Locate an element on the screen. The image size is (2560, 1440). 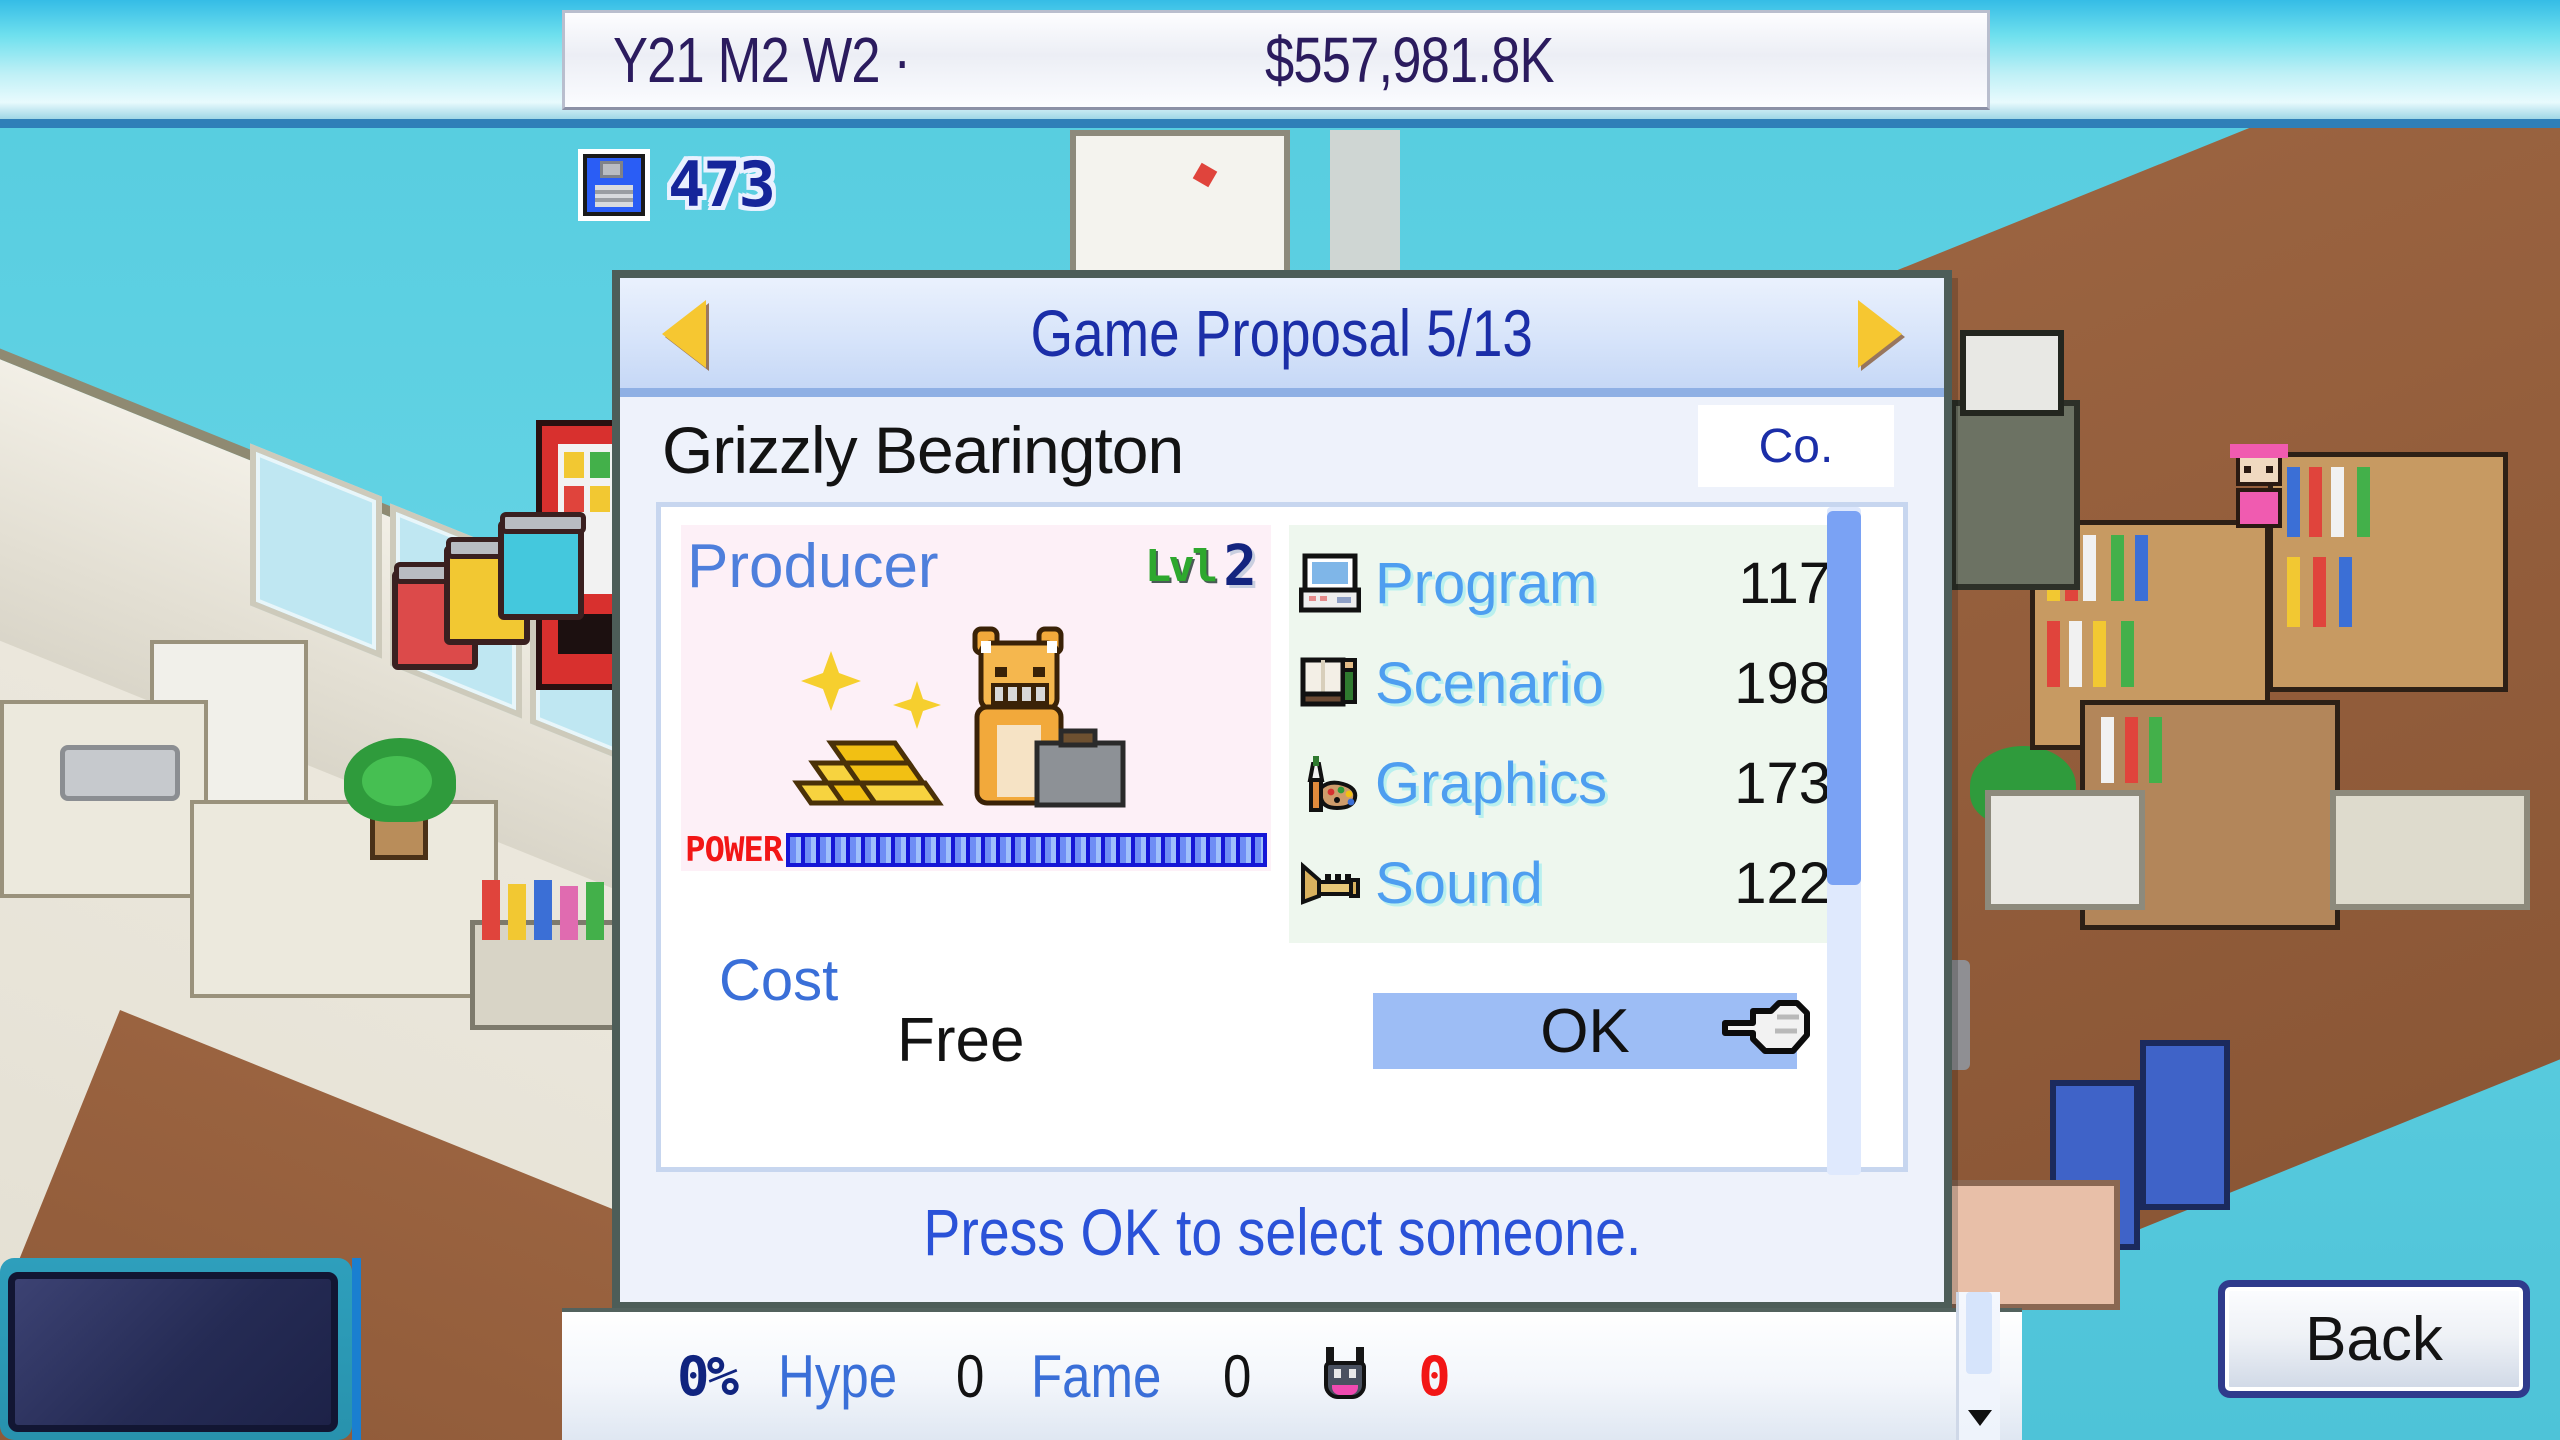
fame-value: 0 is located at coordinates (1237, 1376).